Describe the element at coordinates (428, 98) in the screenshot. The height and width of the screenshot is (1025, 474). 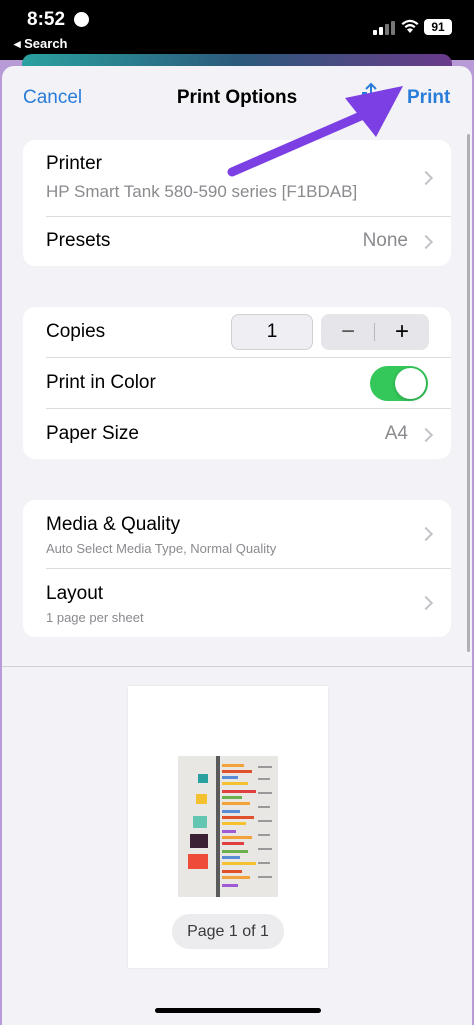
I see `print-button: Print` at that location.